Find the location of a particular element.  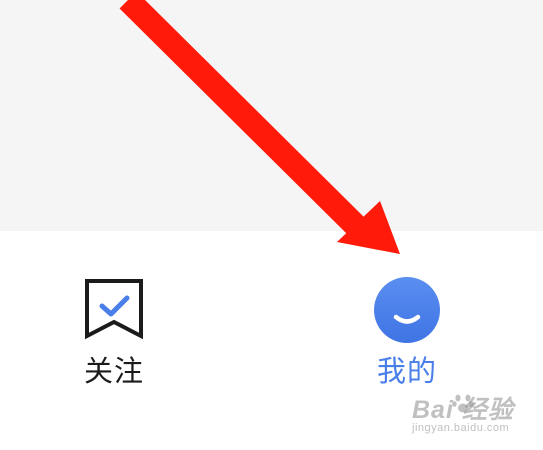

tab-me: 我的 is located at coordinates (407, 337).